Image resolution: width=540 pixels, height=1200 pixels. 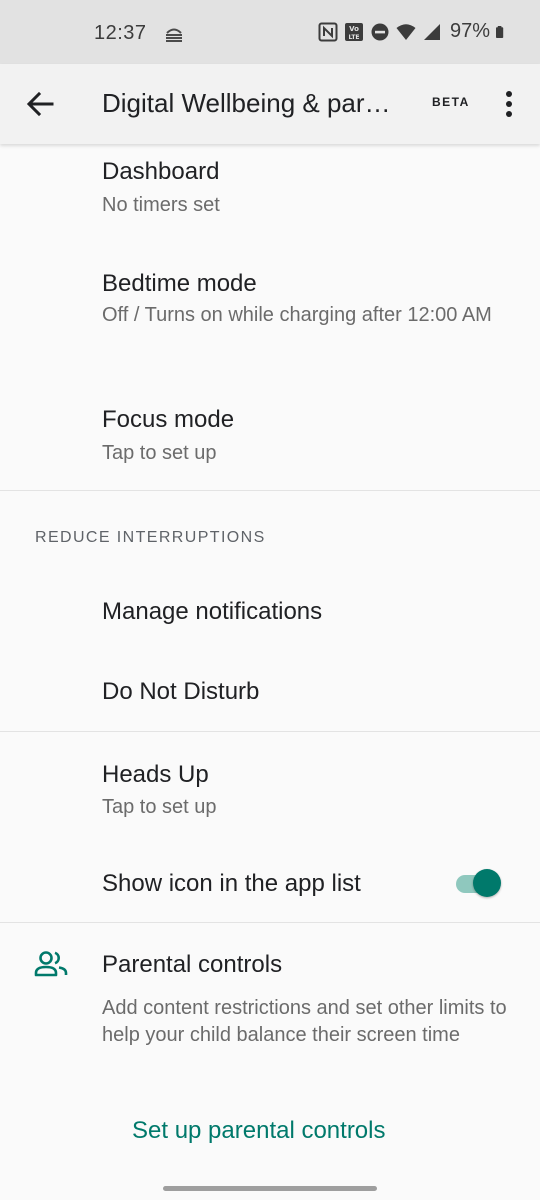 What do you see at coordinates (40, 104) in the screenshot?
I see `back-arrow-icon` at bounding box center [40, 104].